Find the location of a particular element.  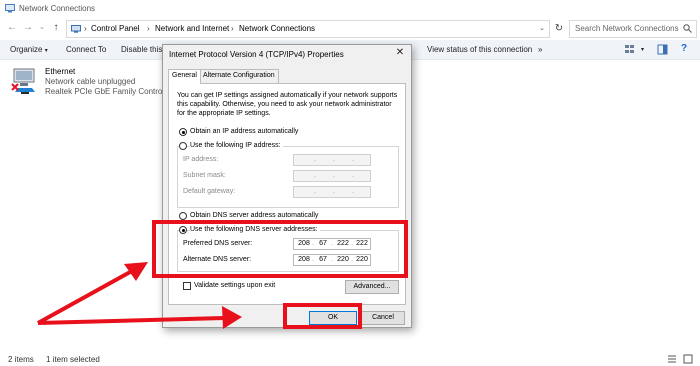

recent-locations-chevron-icon: ⌄ is located at coordinates (42, 28).